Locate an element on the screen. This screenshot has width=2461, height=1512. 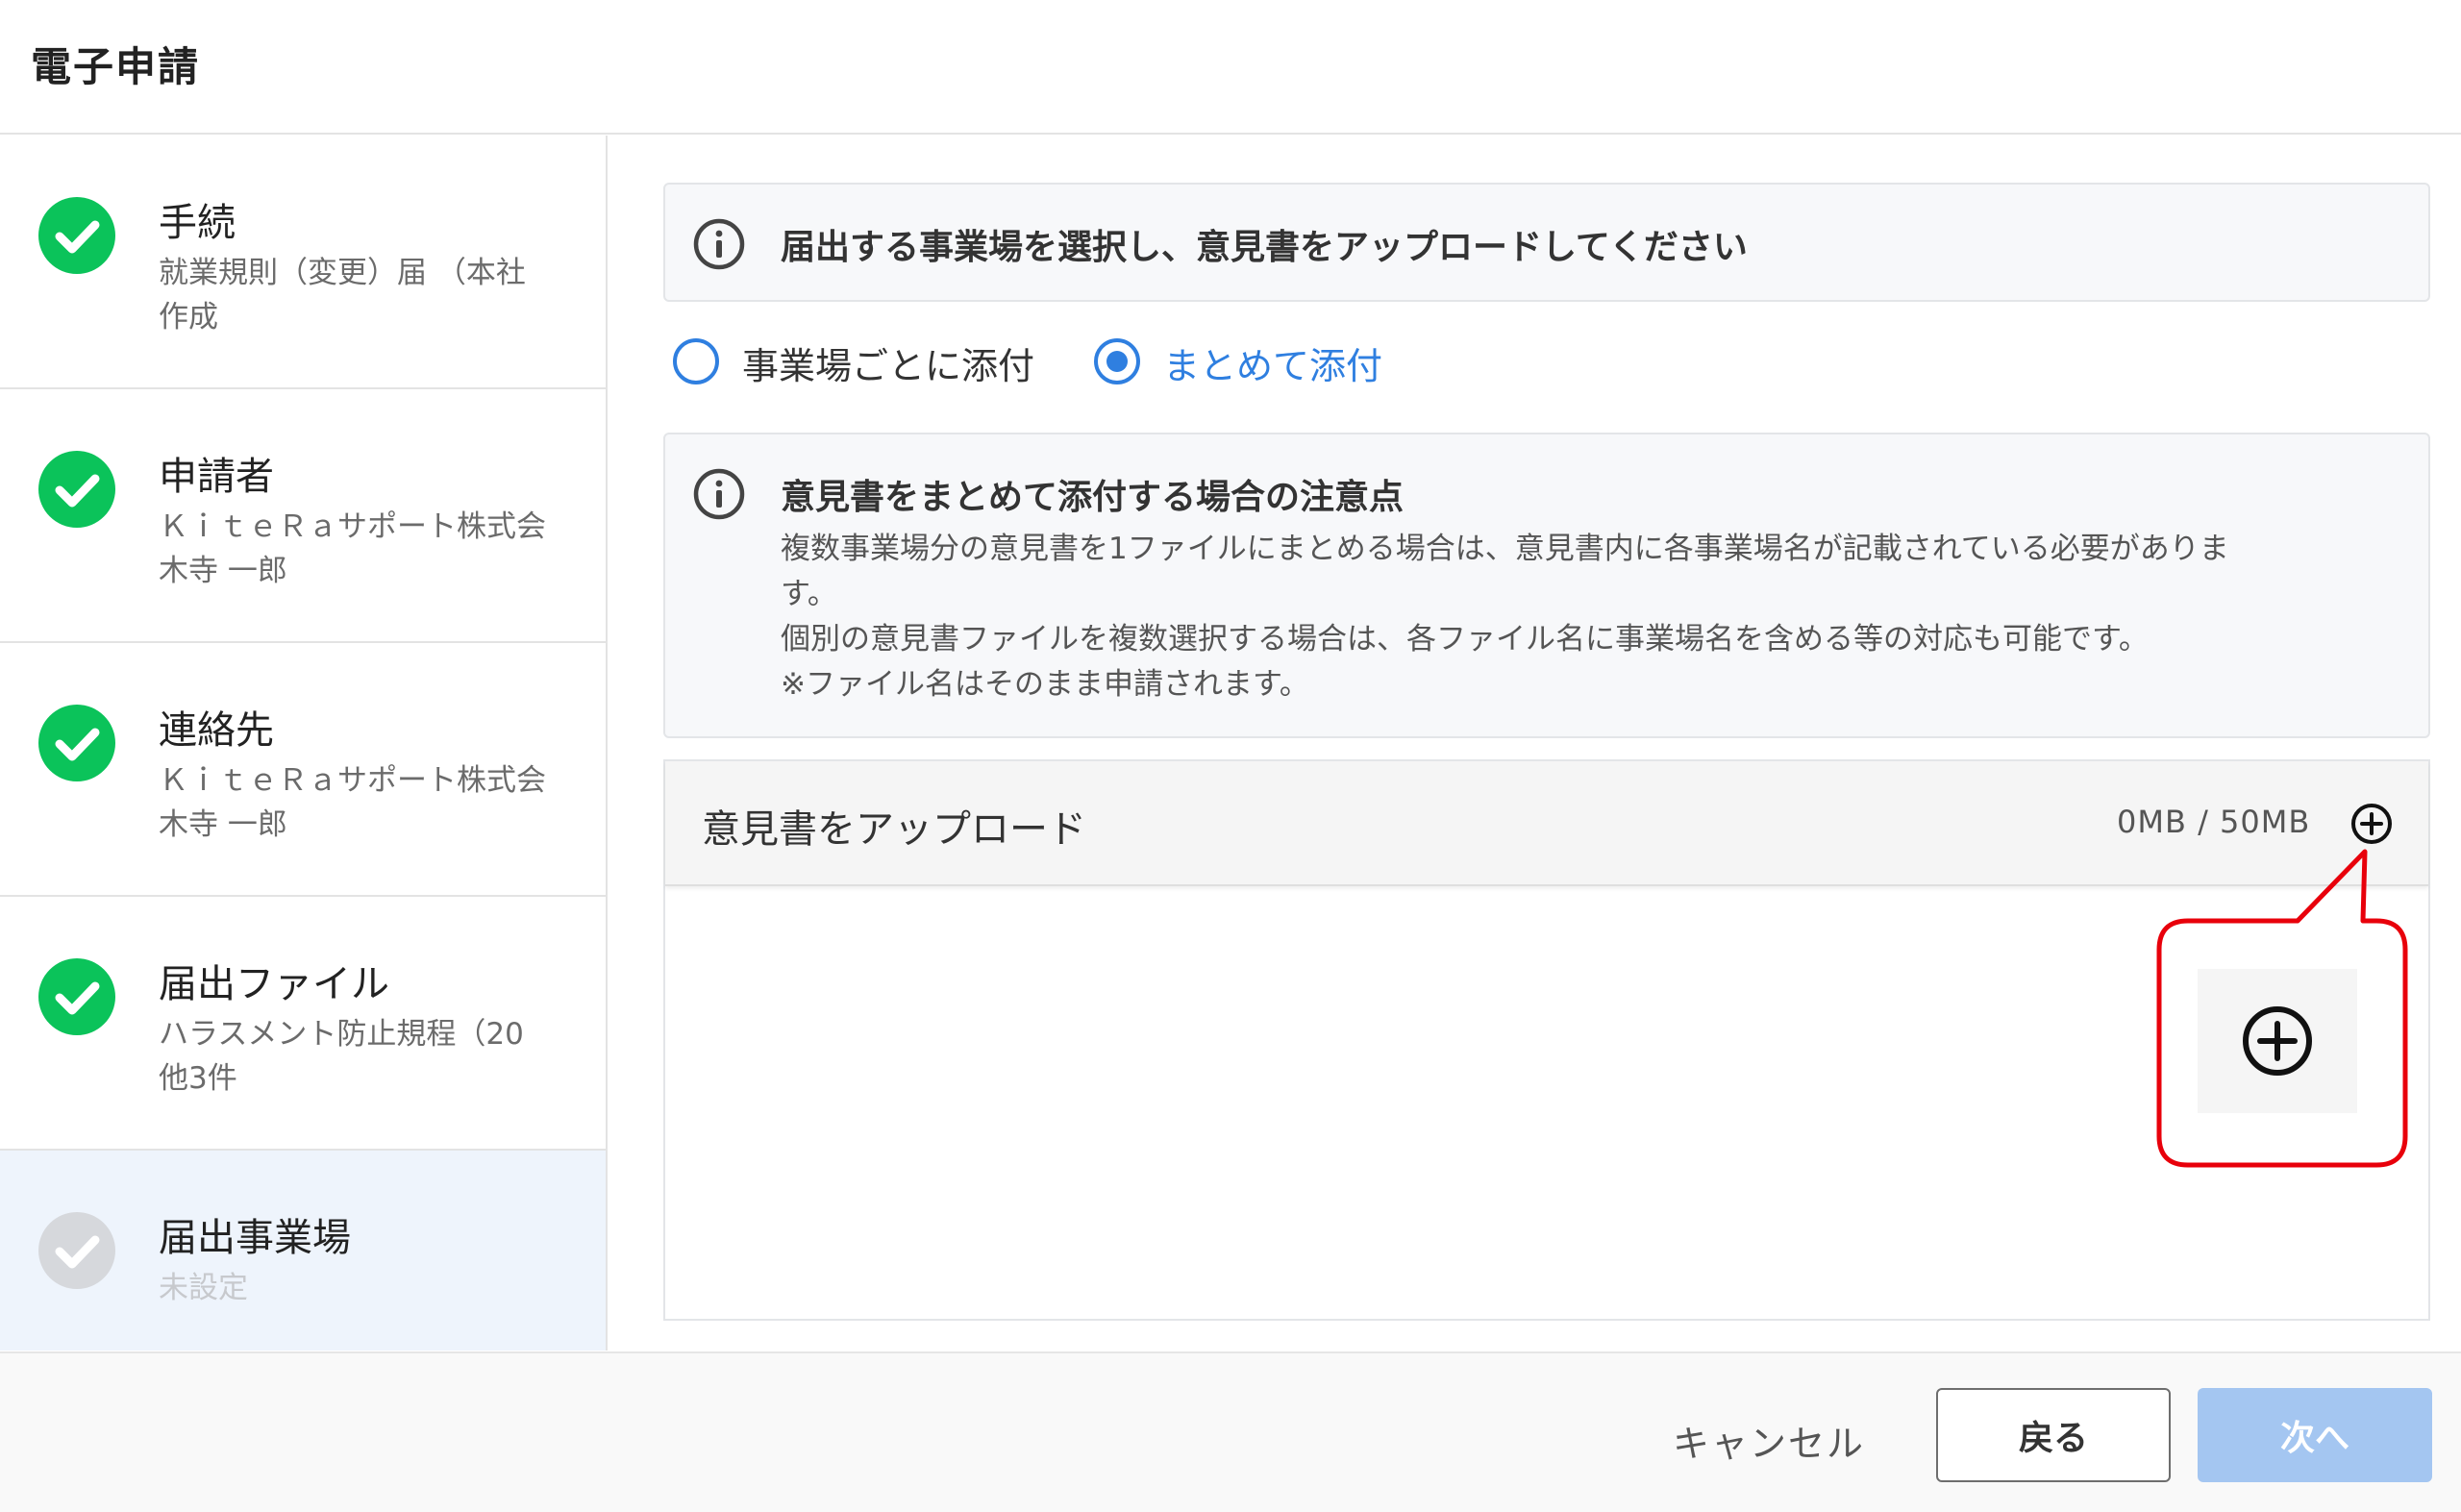
step-title: 申請者 is located at coordinates (216, 477).